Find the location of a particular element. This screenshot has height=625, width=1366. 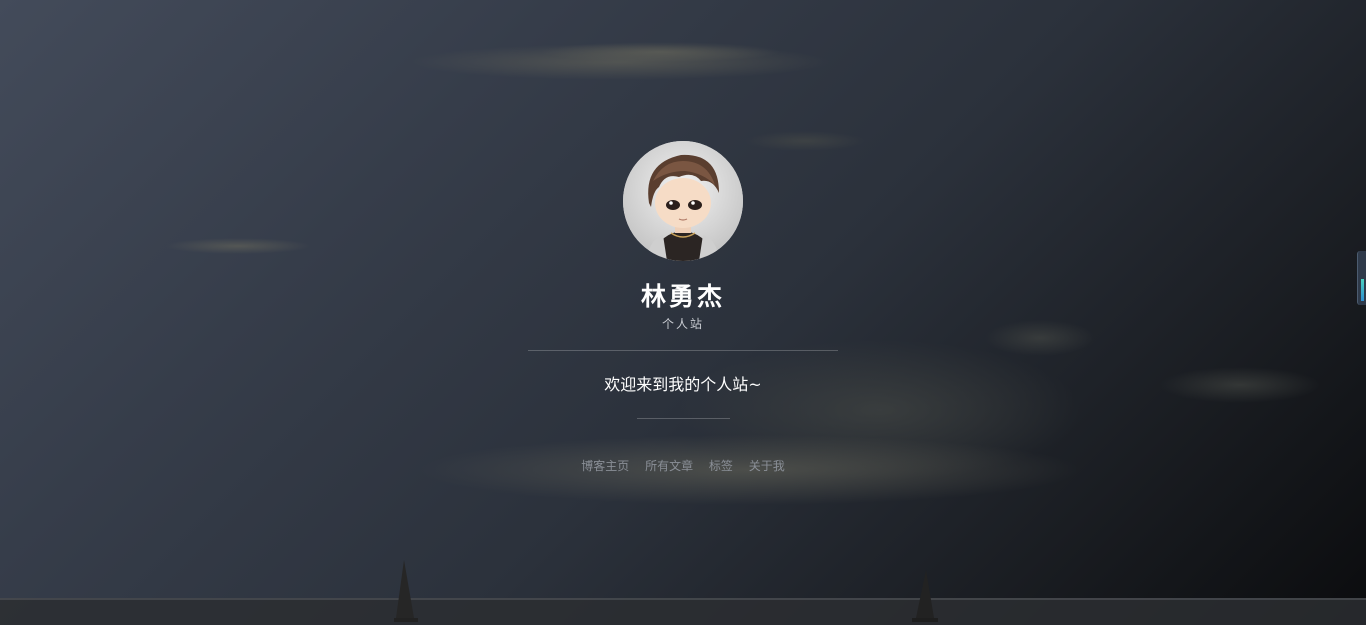

welcome-message: 欢迎来到我的个人站~ is located at coordinates (683, 384).